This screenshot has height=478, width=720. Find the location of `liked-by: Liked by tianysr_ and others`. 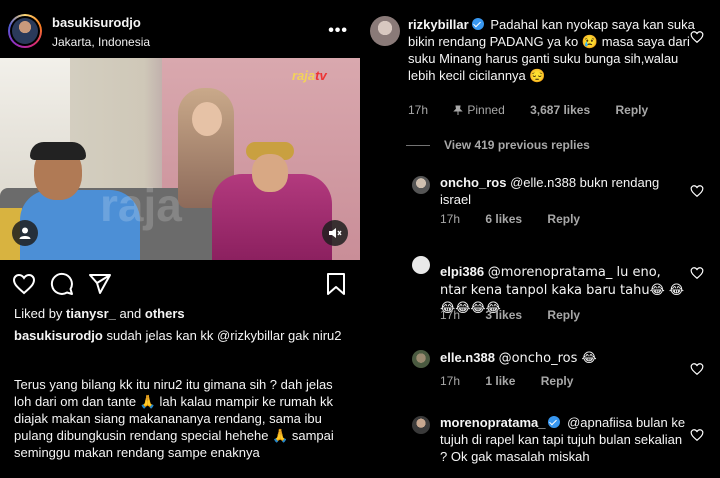

liked-by: Liked by tianysr_ and others is located at coordinates (99, 313).